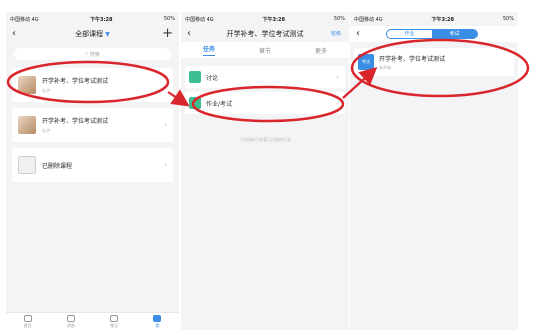  Describe the element at coordinates (157, 318) in the screenshot. I see `user-icon` at that location.